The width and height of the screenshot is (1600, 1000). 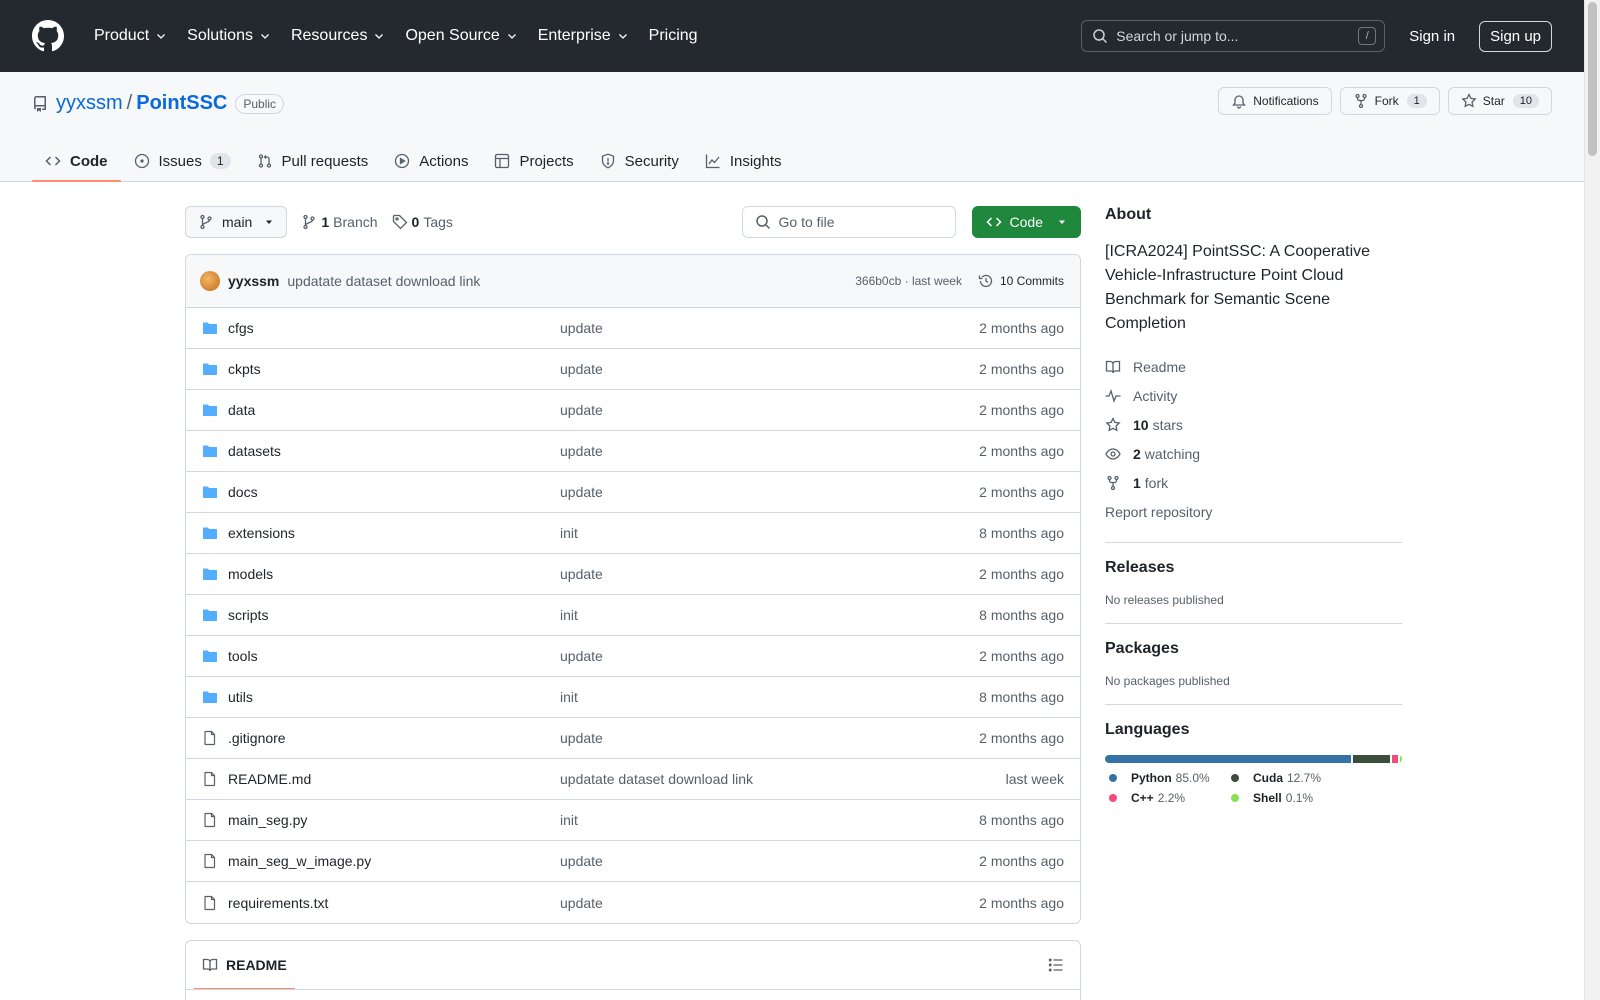 What do you see at coordinates (394, 738) in the screenshot?
I see `file-name-link: .gitignore` at bounding box center [394, 738].